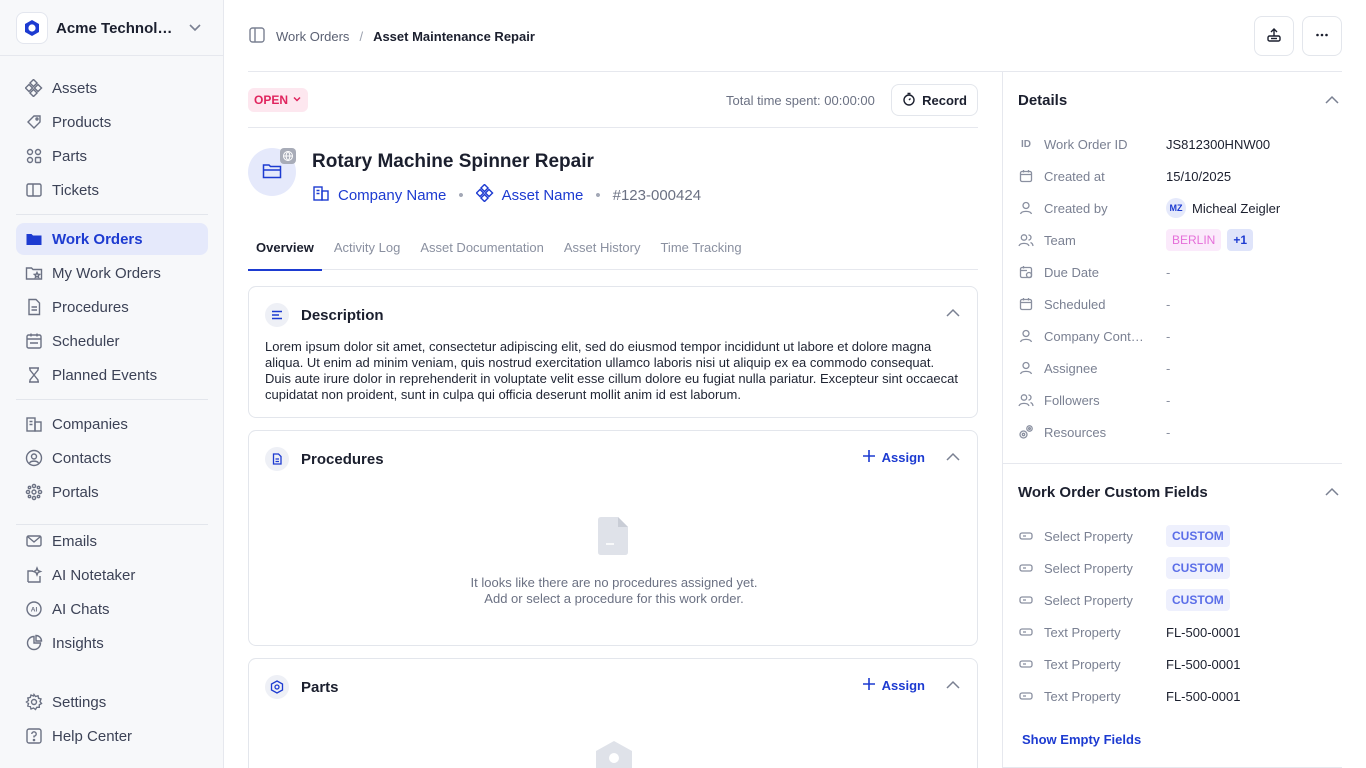  Describe the element at coordinates (34, 190) in the screenshot. I see `tickets-icon` at that location.